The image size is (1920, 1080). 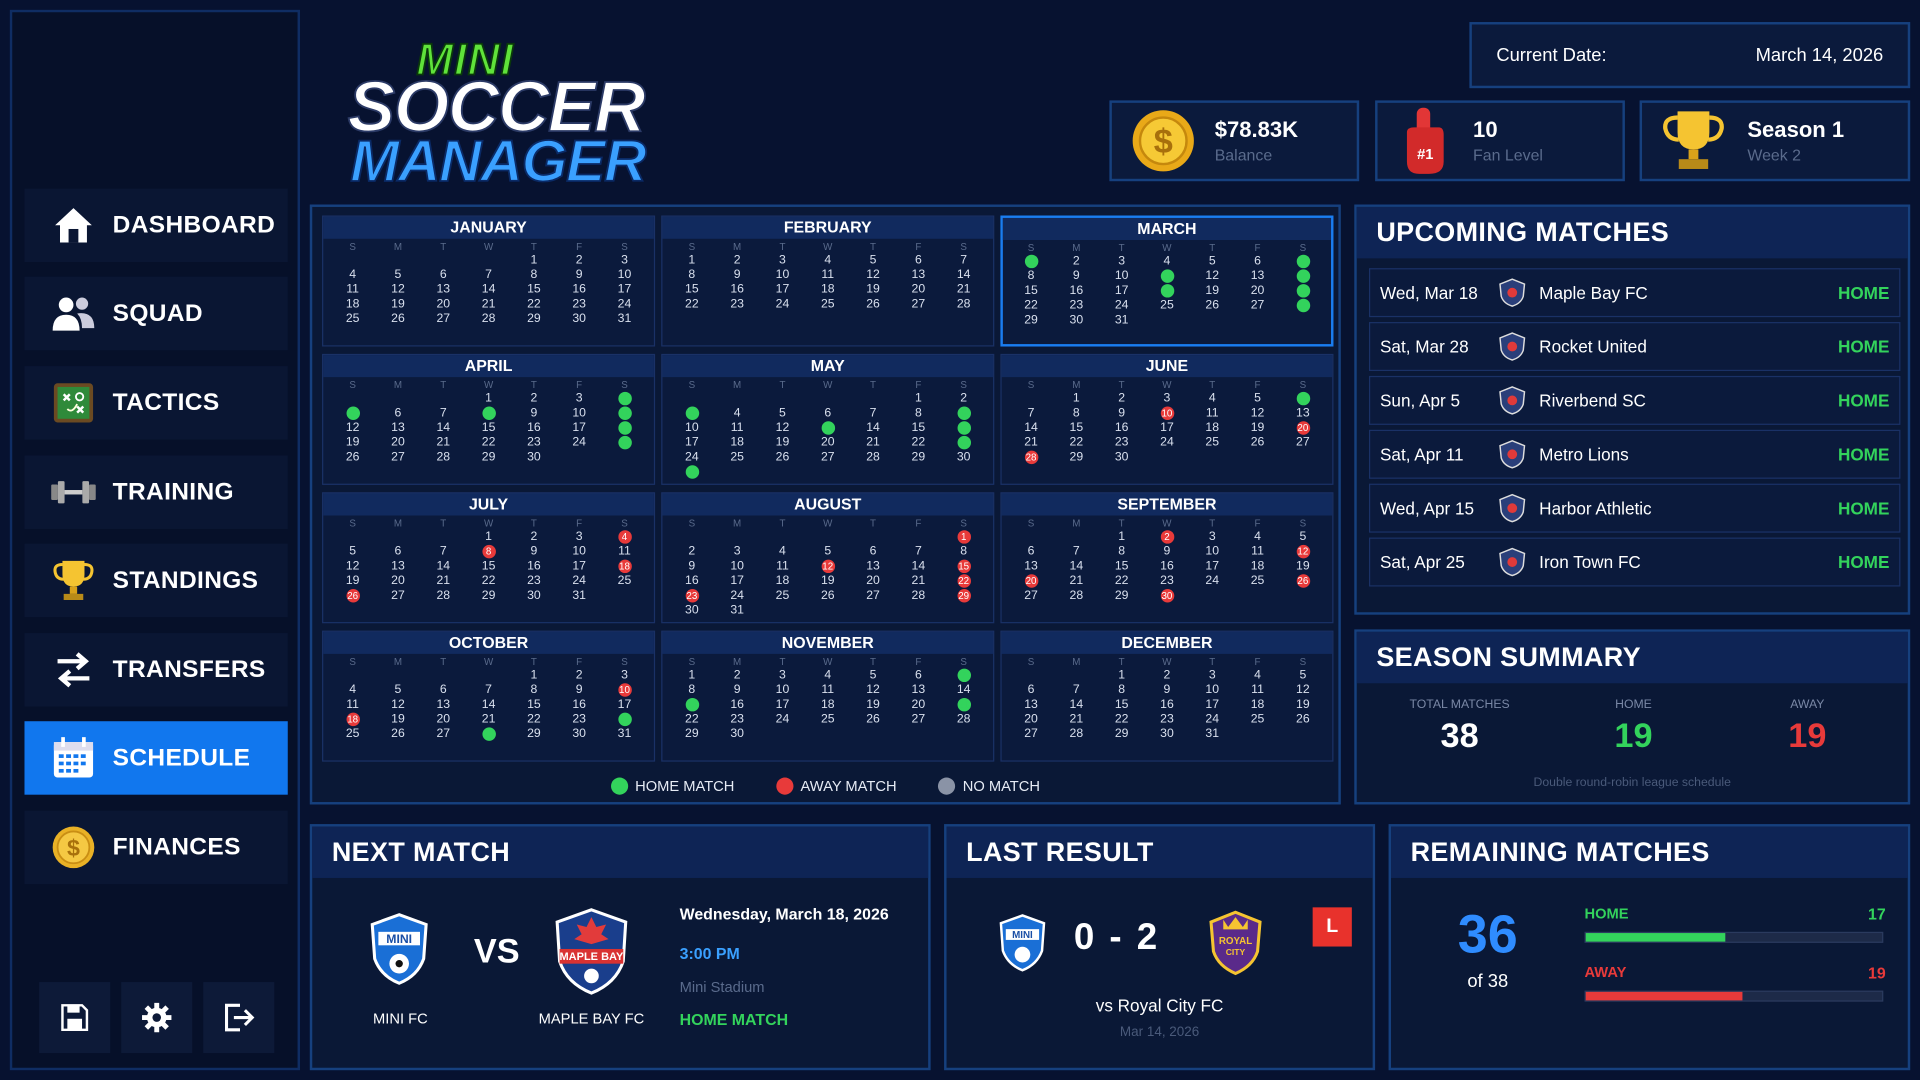 I want to click on day-home-match: 23, so click(x=963, y=443).